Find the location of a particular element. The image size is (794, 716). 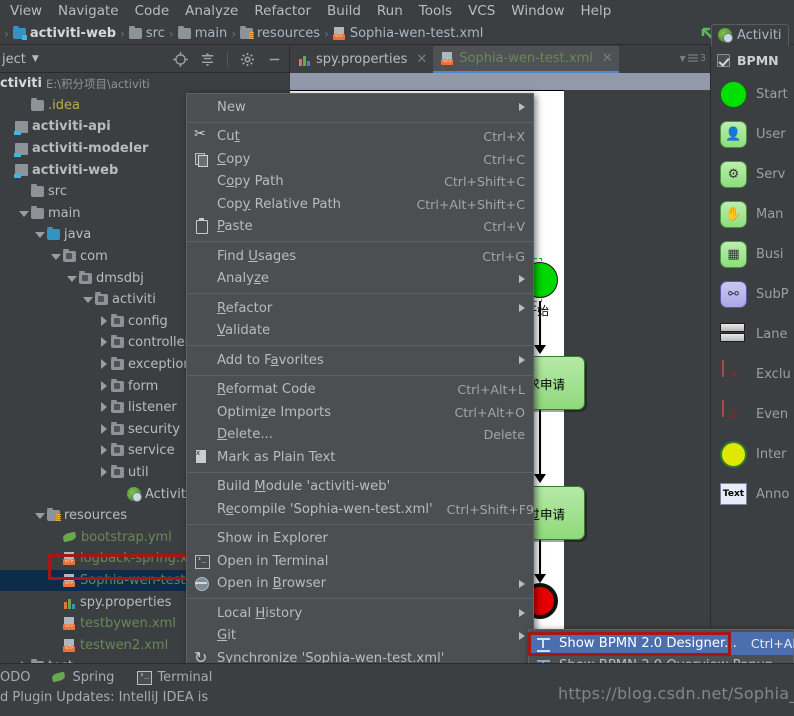

palette-item-inter: Inter is located at coordinates (752, 454).